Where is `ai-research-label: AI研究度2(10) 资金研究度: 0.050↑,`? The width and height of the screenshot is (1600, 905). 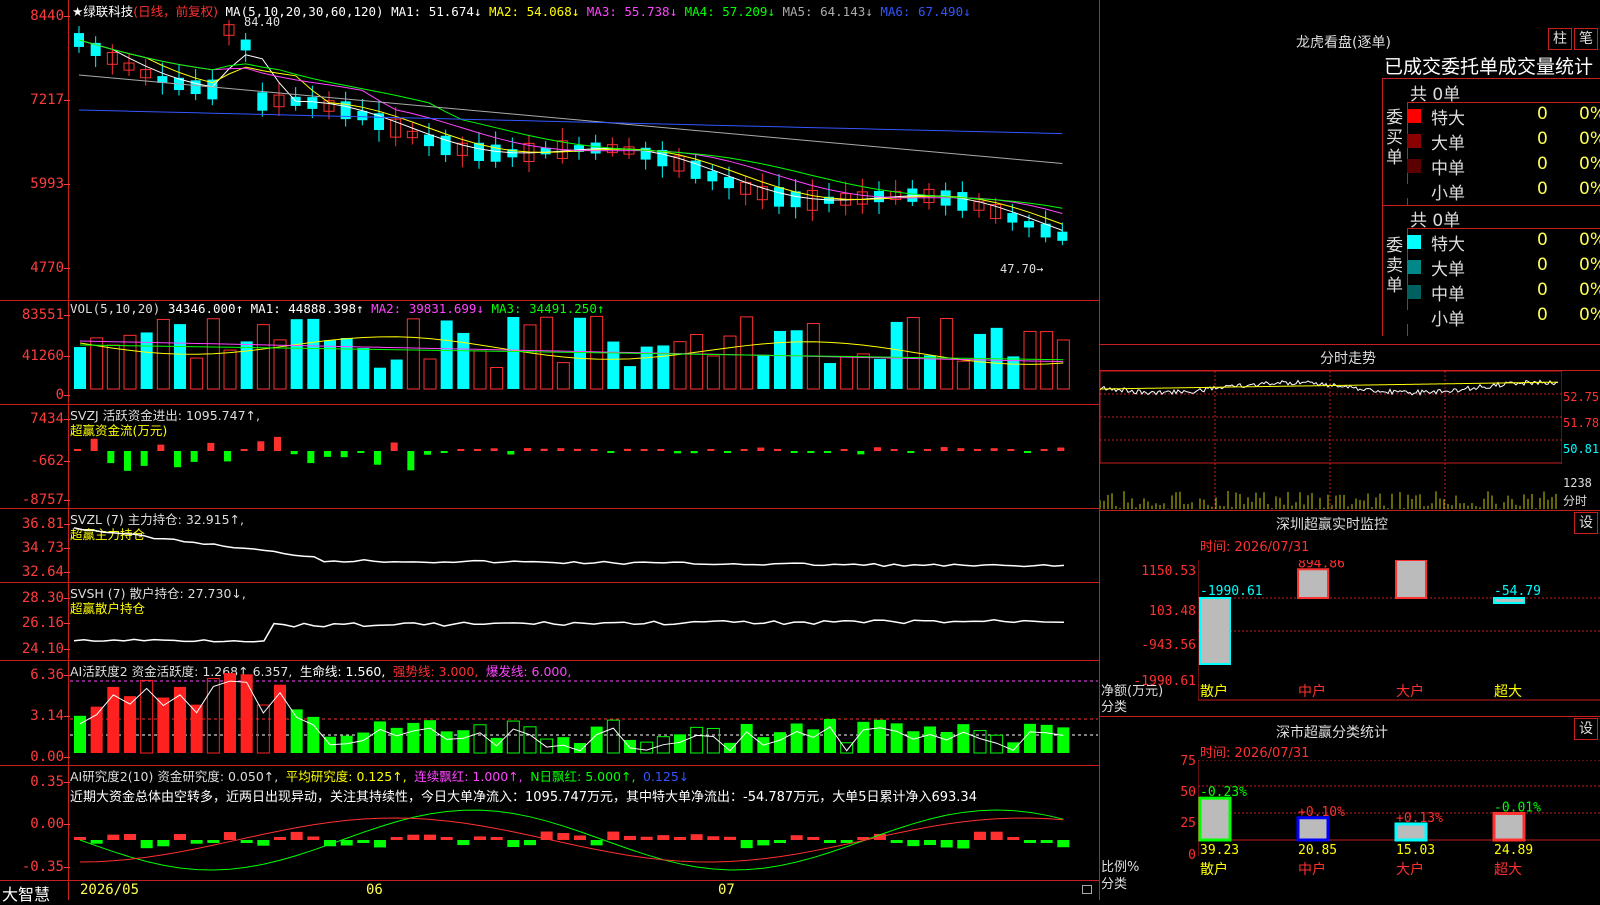
ai-research-label: AI研究度2(10) 资金研究度: 0.050↑, is located at coordinates (174, 776).